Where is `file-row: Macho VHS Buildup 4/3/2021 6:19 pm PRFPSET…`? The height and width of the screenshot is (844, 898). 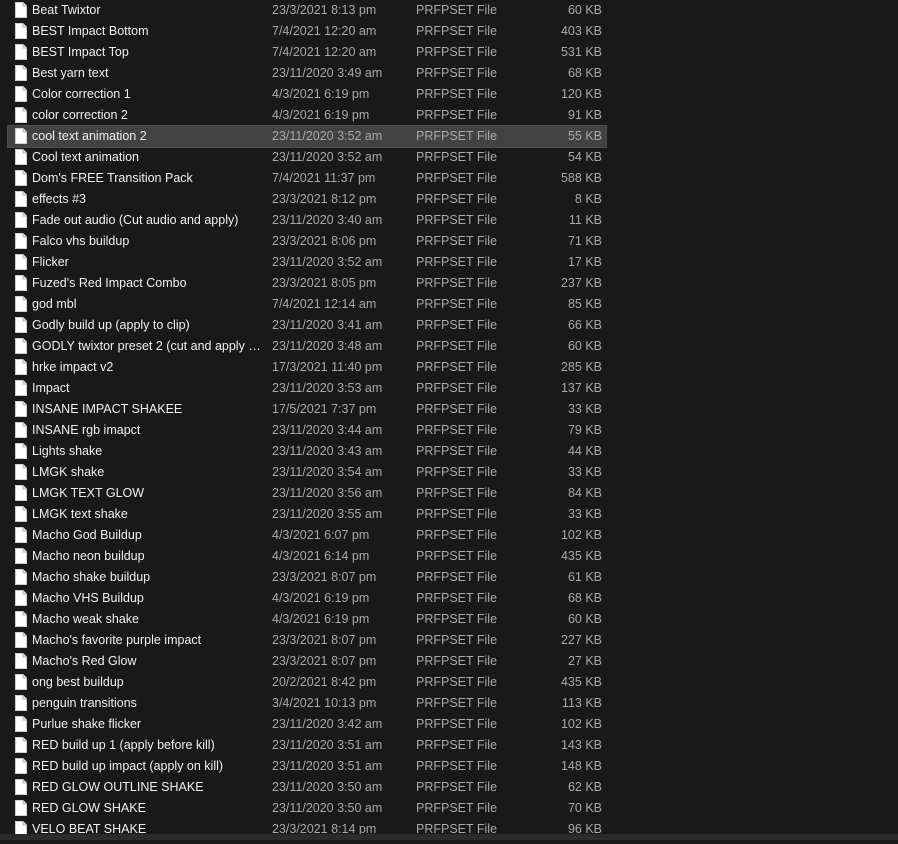
file-row: Macho VHS Buildup 4/3/2021 6:19 pm PRFPSET… is located at coordinates (307, 598).